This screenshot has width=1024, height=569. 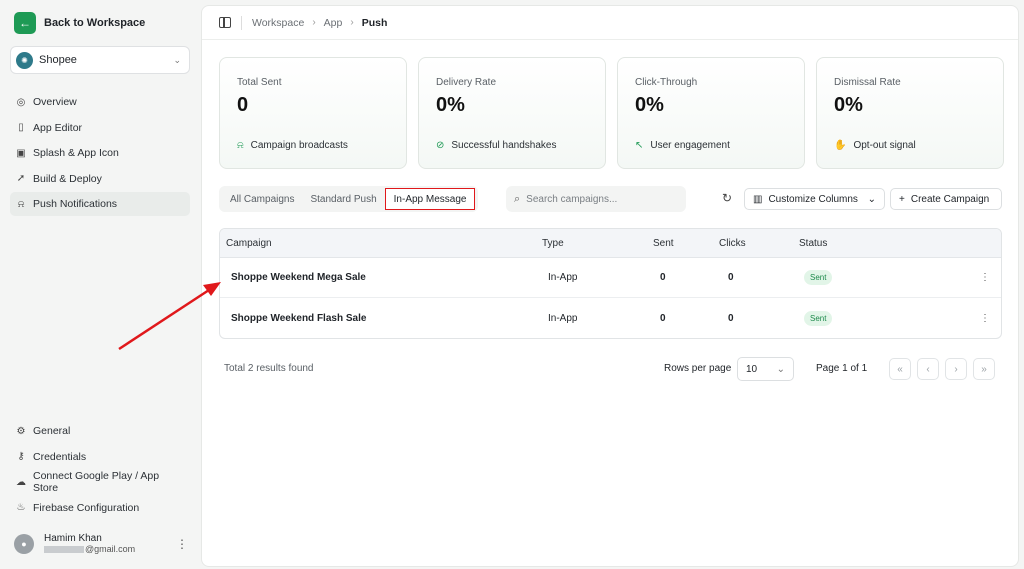 I want to click on columns-icon: ▥, so click(x=758, y=199).